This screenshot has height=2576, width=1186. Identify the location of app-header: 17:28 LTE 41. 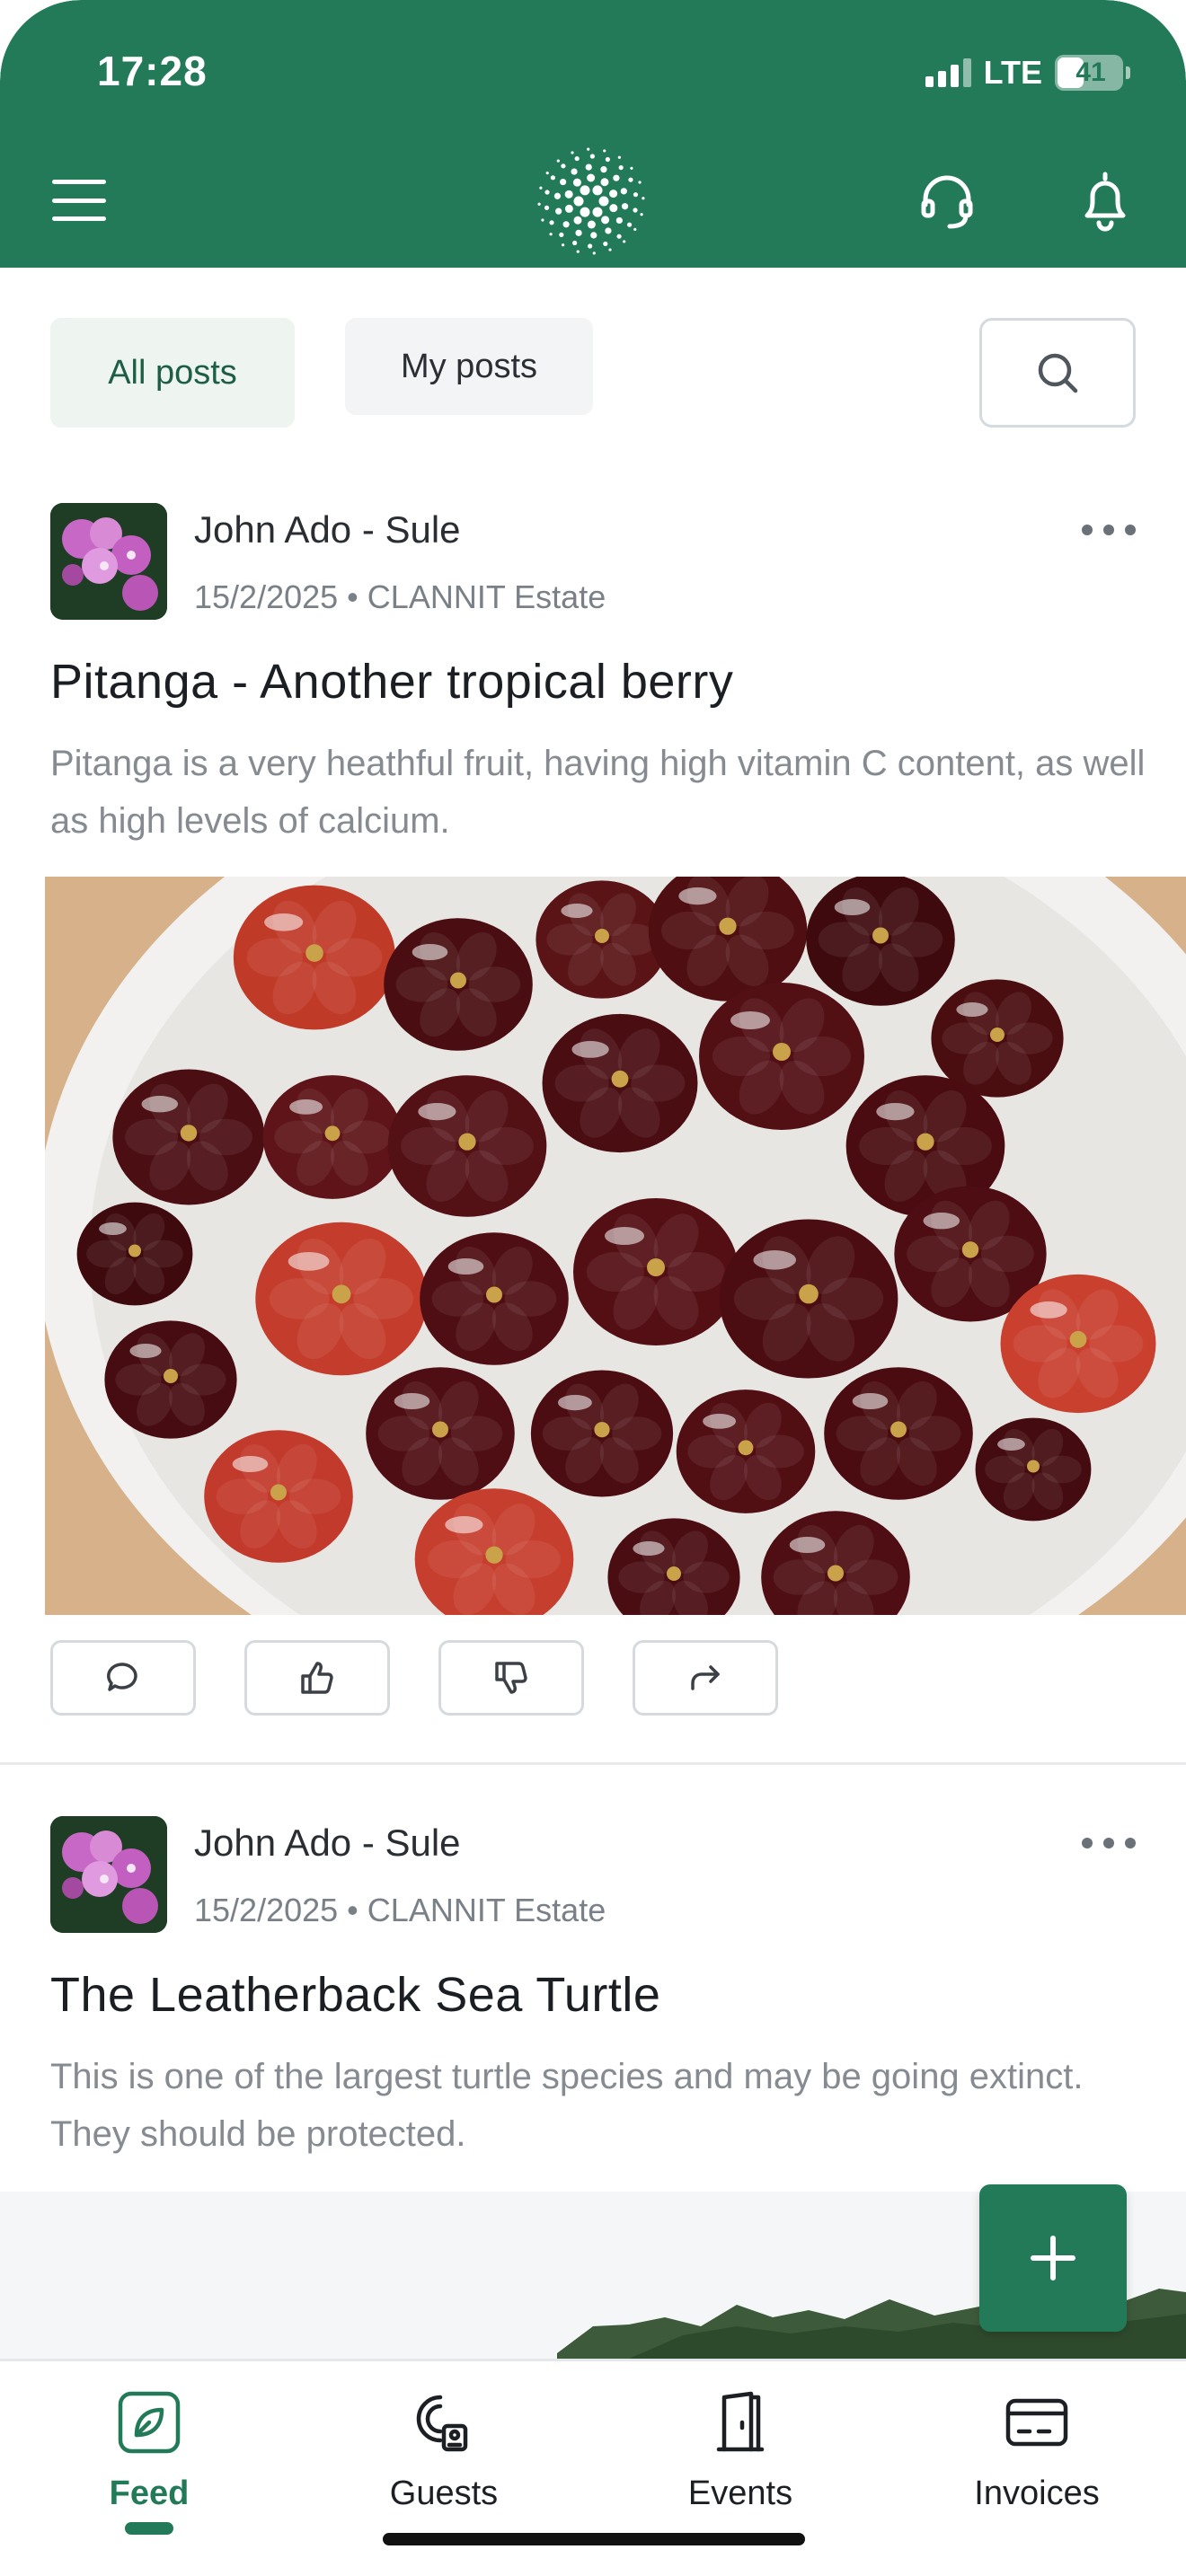
(593, 134).